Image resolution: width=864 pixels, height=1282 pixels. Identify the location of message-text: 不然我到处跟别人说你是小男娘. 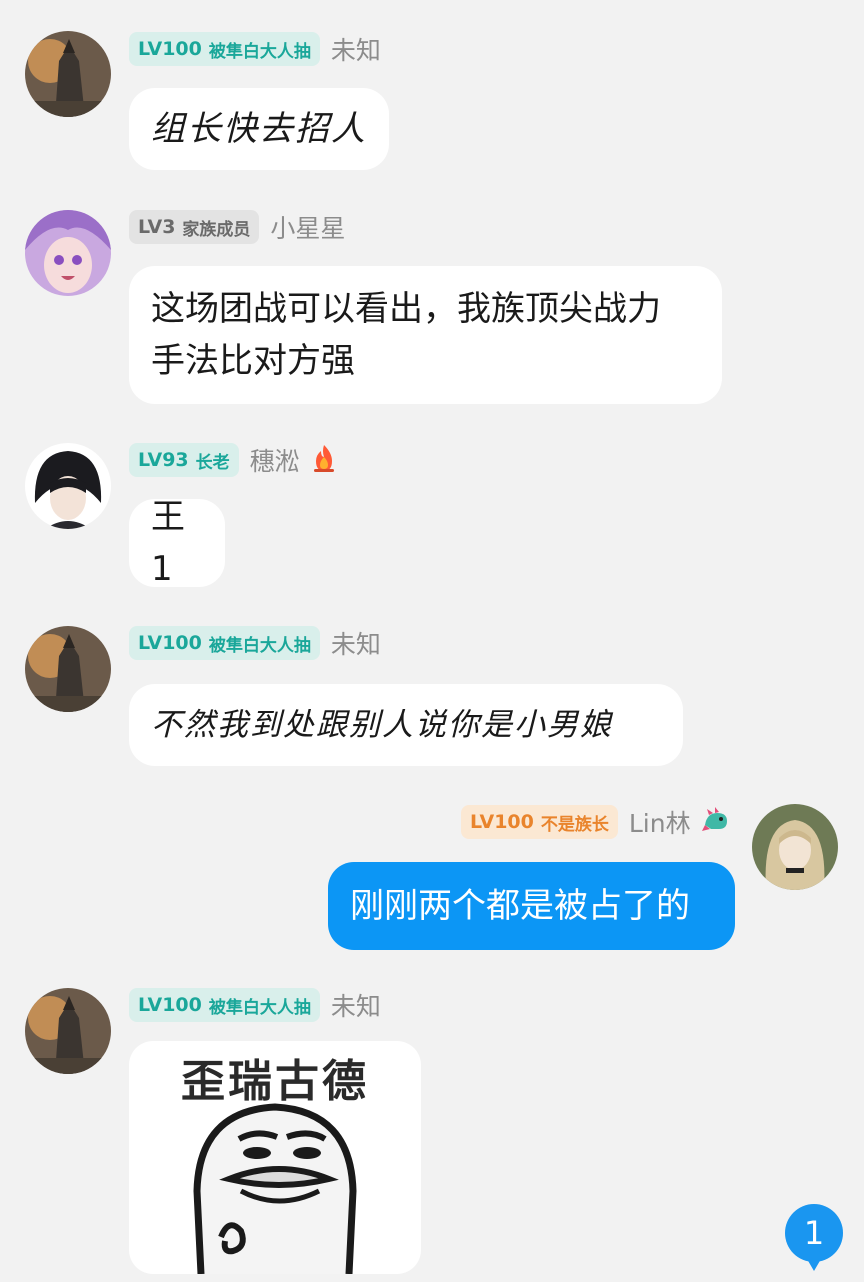
(382, 725).